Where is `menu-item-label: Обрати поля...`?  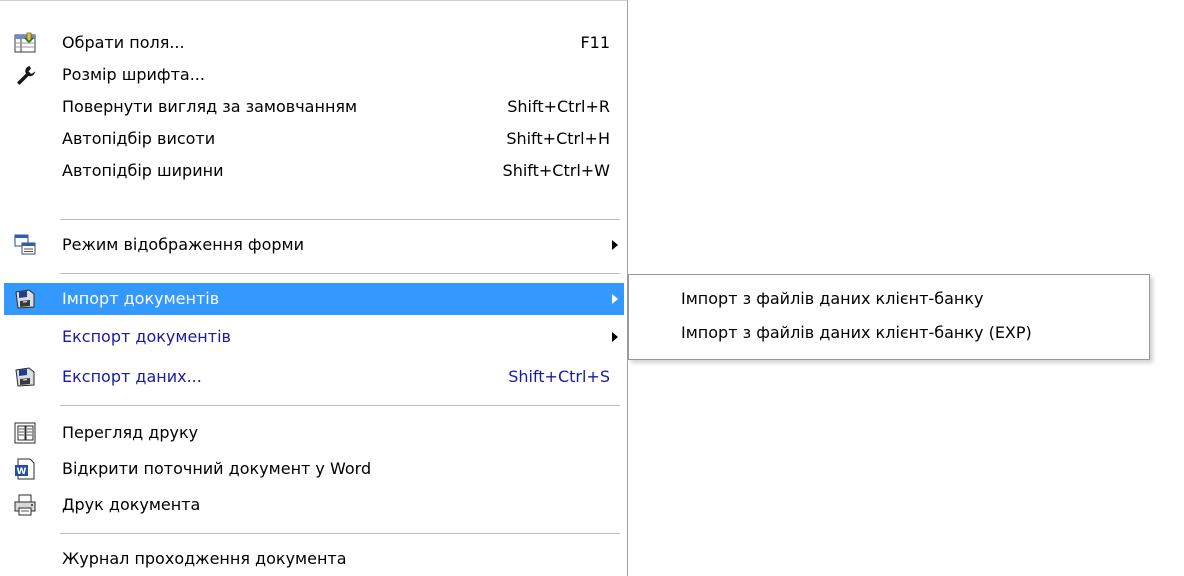
menu-item-label: Обрати поля... is located at coordinates (123, 42).